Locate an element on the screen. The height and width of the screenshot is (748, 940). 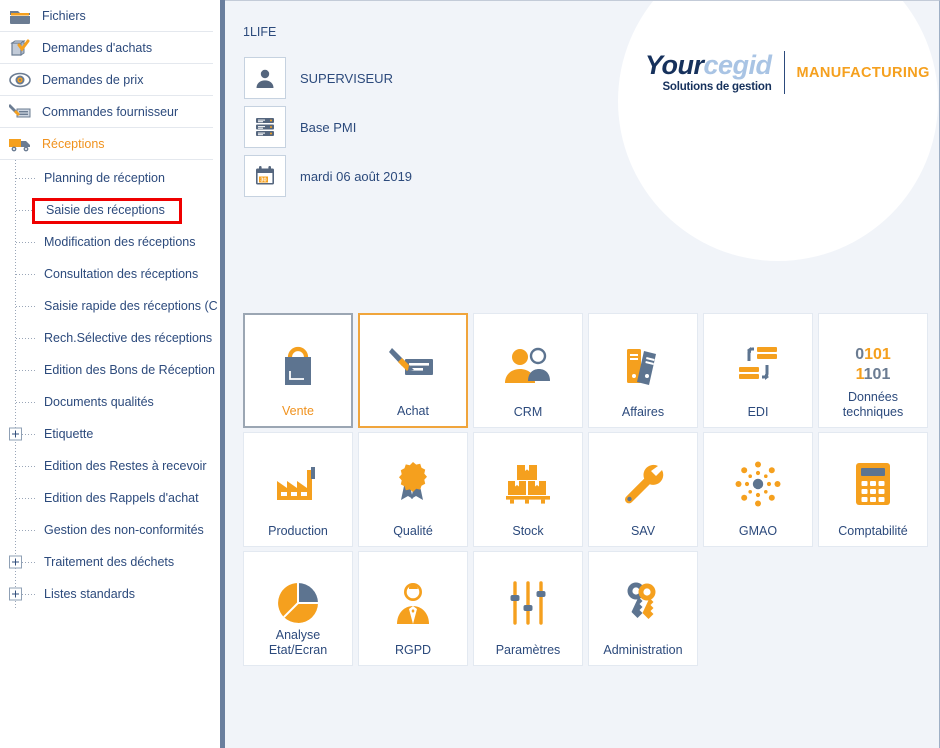
logo-separator is located at coordinates (784, 72).